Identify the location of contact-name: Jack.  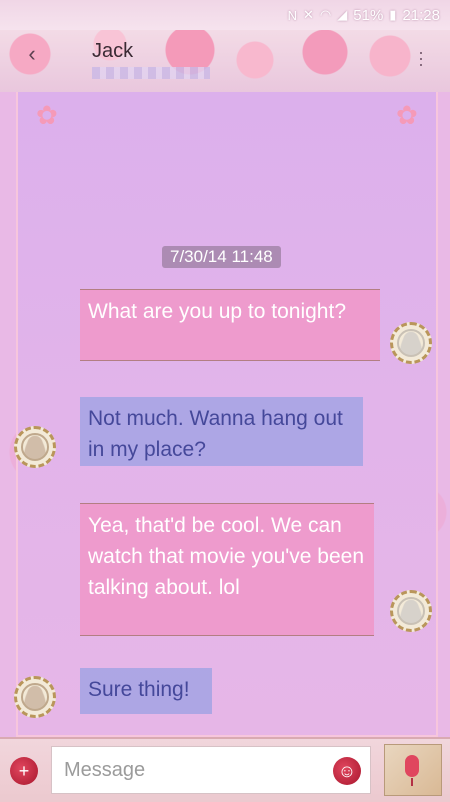
(112, 51).